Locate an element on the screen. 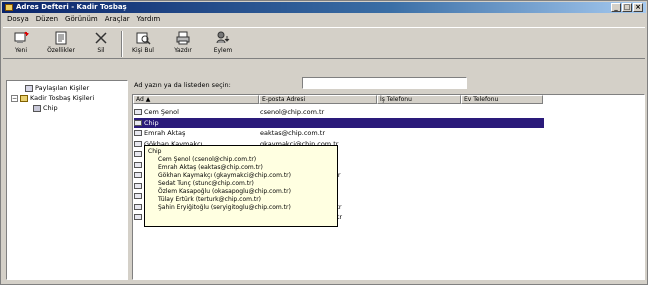 This screenshot has height=285, width=648. action-icon is located at coordinates (223, 37).